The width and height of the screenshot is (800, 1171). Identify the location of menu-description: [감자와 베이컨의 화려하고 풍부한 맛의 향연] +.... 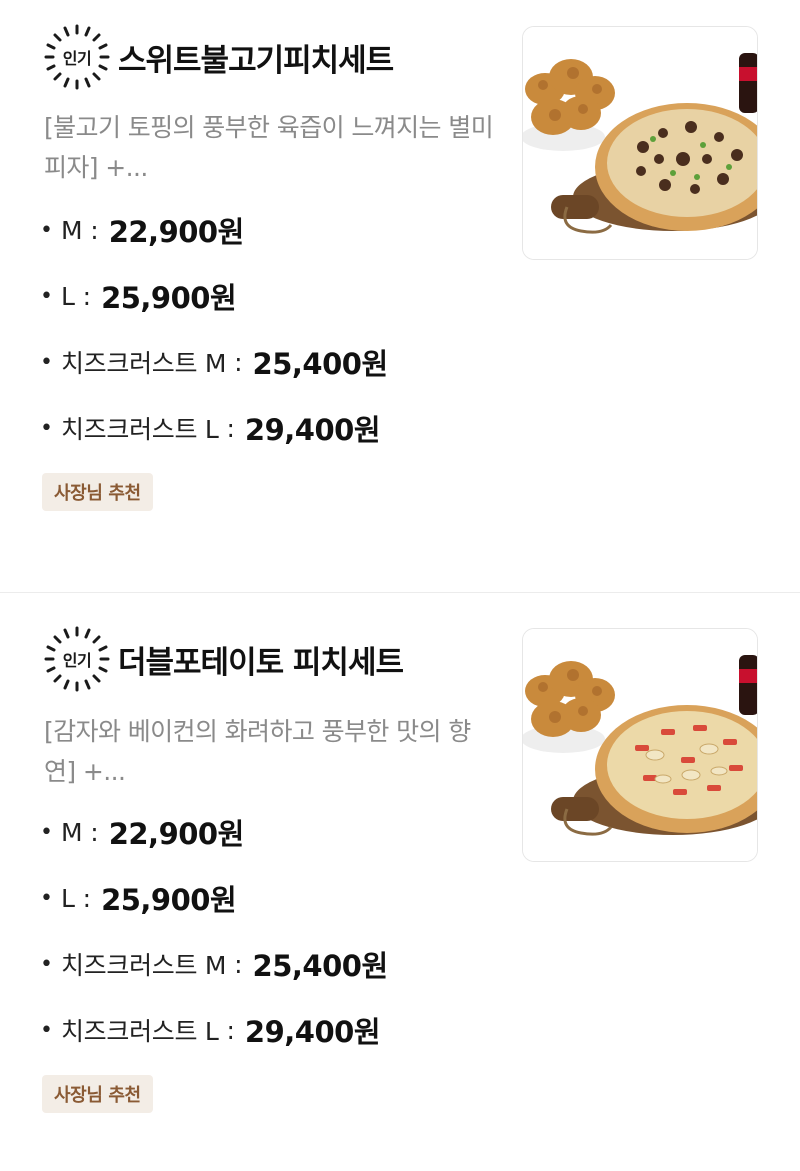
(257, 751).